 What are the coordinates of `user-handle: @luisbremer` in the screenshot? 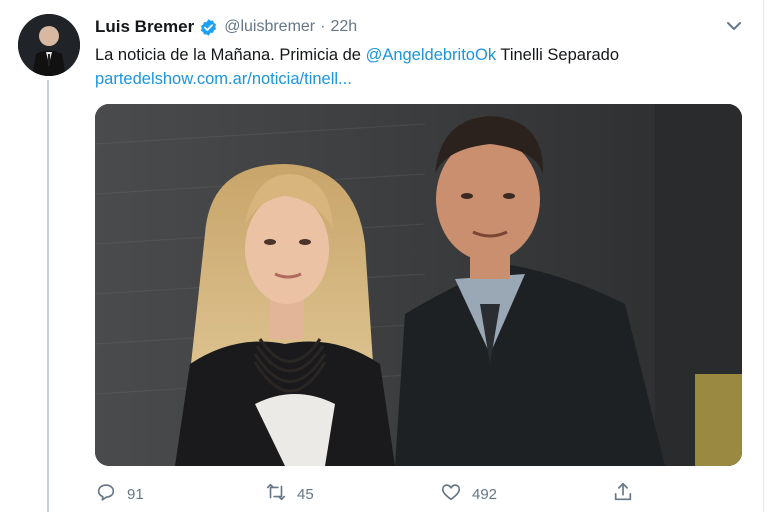 It's located at (269, 27).